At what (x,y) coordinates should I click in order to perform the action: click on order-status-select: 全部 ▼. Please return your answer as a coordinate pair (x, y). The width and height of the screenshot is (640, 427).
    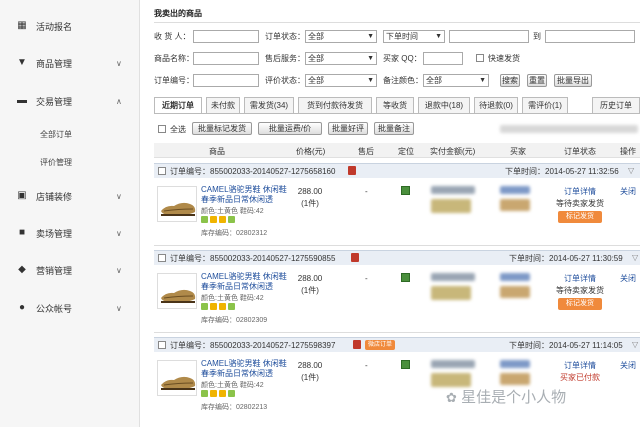
    Looking at the image, I should click on (341, 36).